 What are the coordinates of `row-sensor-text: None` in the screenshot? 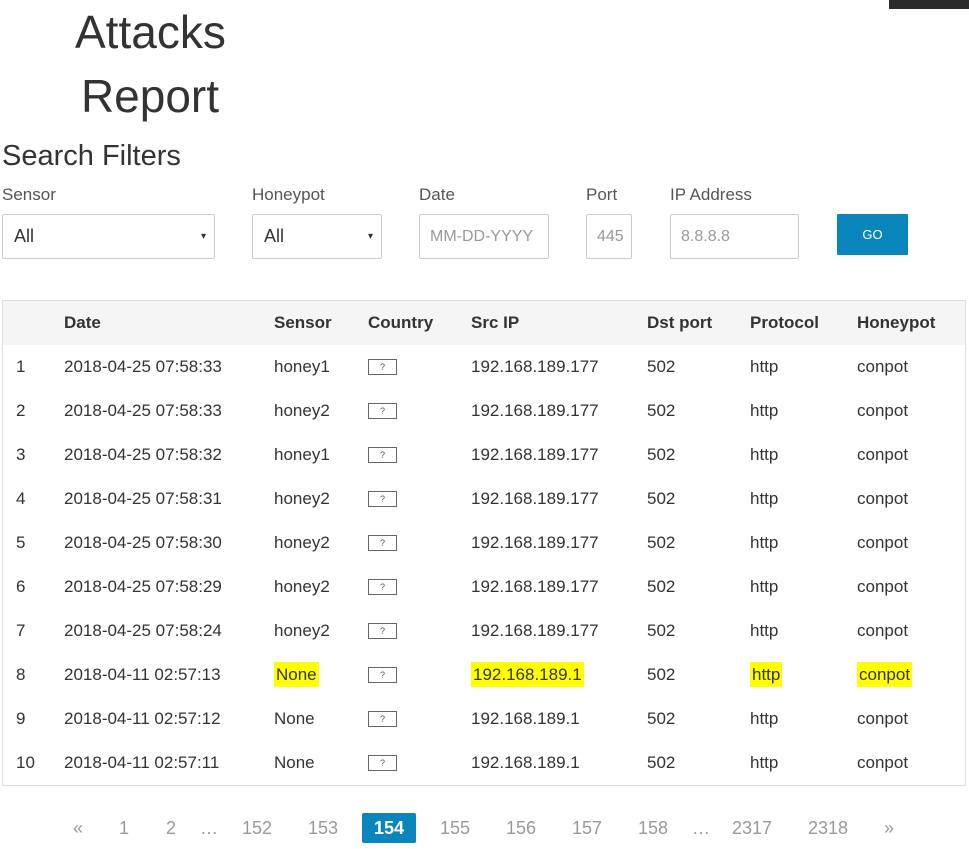 It's located at (294, 762).